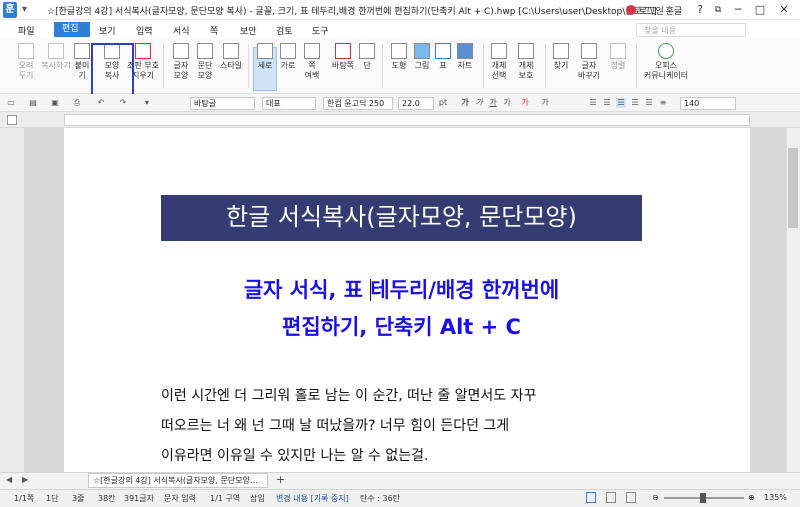 The height and width of the screenshot is (507, 800). Describe the element at coordinates (82, 62) in the screenshot. I see `paste-button: 붙이기` at that location.